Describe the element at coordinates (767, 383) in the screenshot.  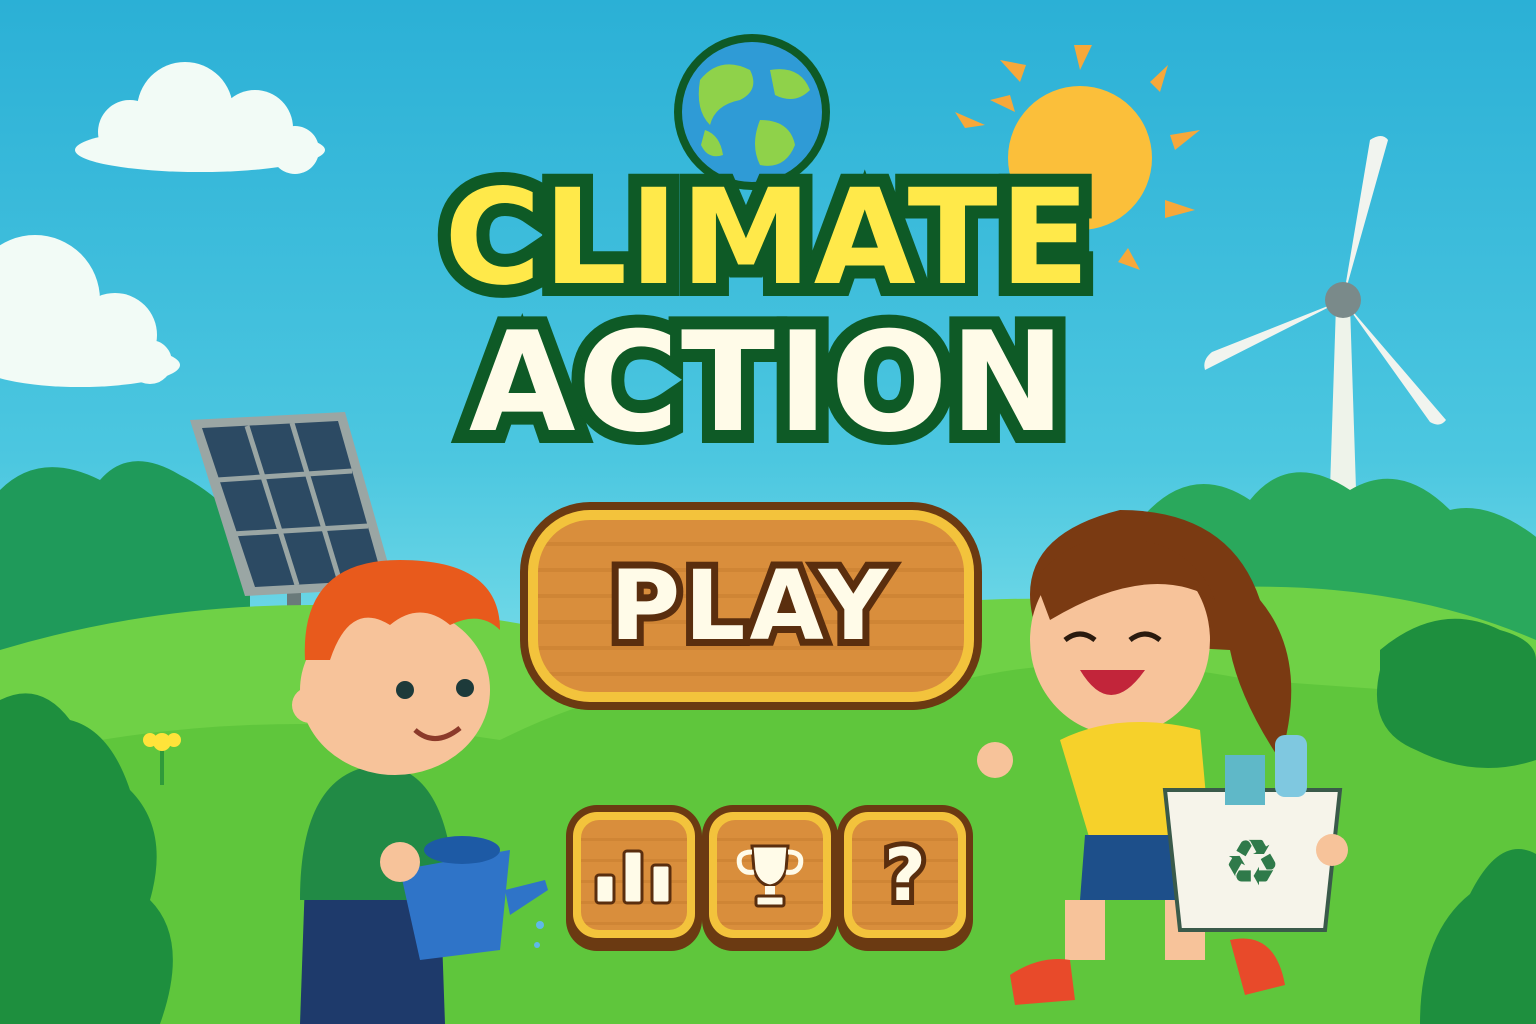
I see `game-title-line2: ACTION` at that location.